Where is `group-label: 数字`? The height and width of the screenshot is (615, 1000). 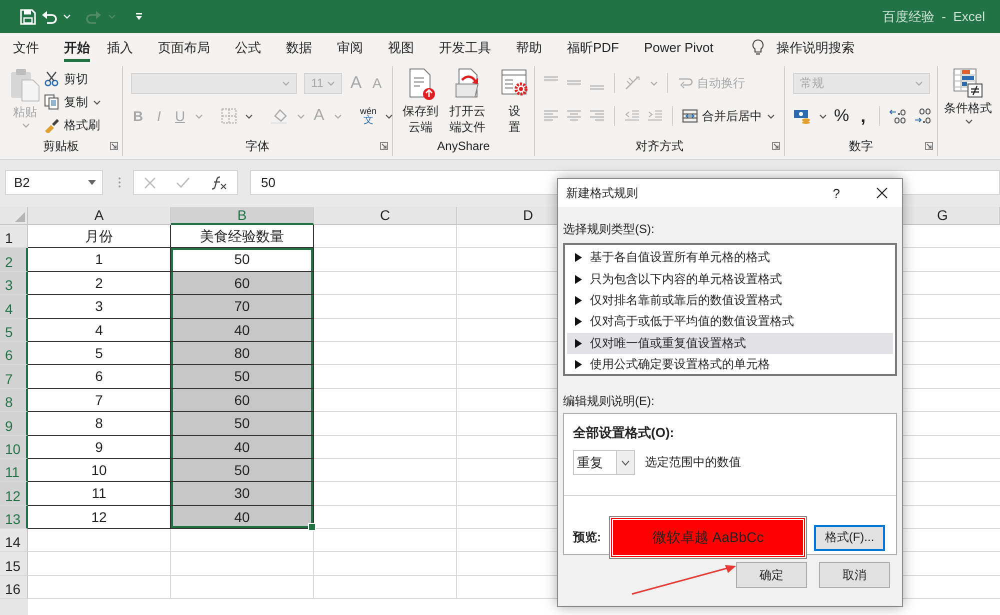 group-label: 数字 is located at coordinates (861, 146).